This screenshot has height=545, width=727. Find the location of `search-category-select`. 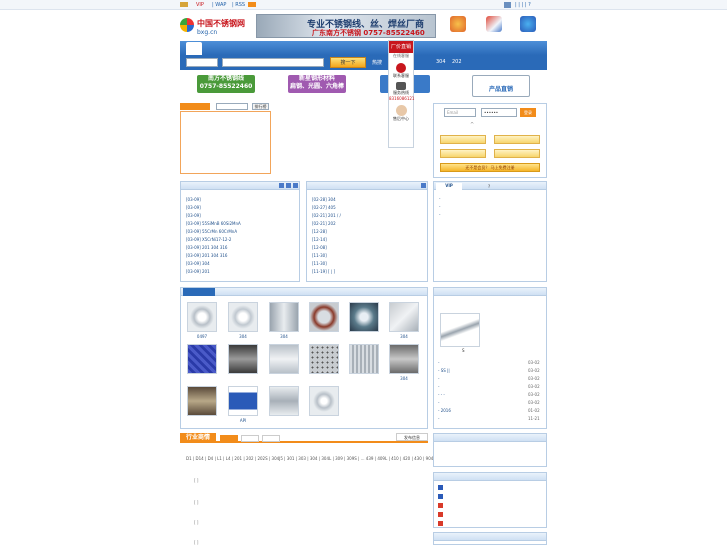

search-category-select is located at coordinates (202, 62).